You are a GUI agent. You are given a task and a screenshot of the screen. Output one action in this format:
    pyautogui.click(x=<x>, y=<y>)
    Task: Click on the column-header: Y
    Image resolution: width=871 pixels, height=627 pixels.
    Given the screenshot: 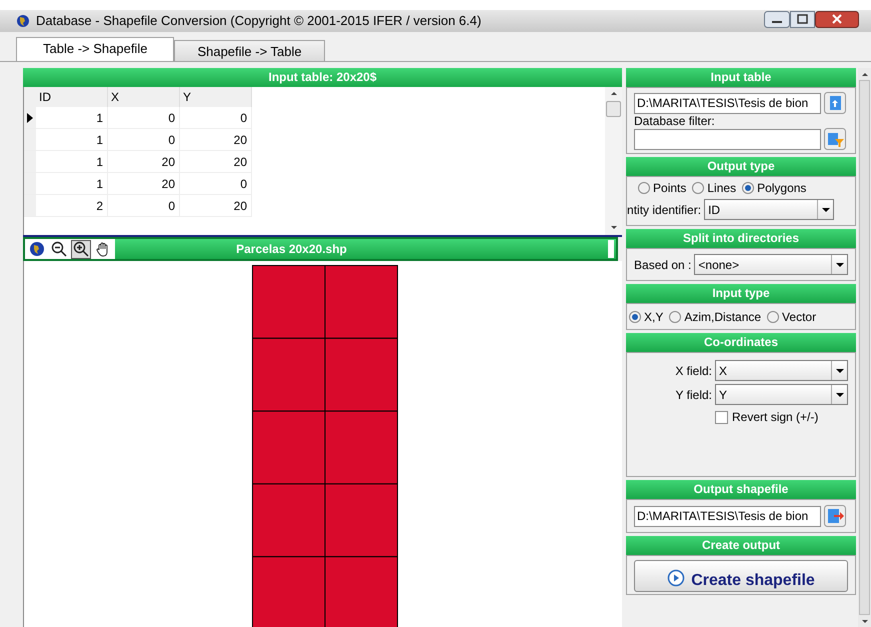 What is the action you would take?
    pyautogui.click(x=216, y=97)
    